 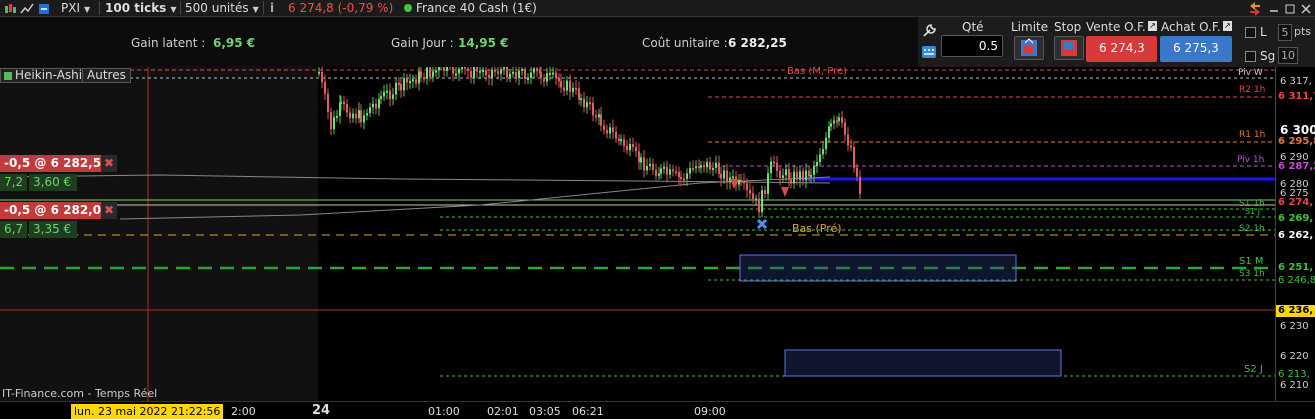 What do you see at coordinates (503, 411) in the screenshot?
I see `time-label: 02:01` at bounding box center [503, 411].